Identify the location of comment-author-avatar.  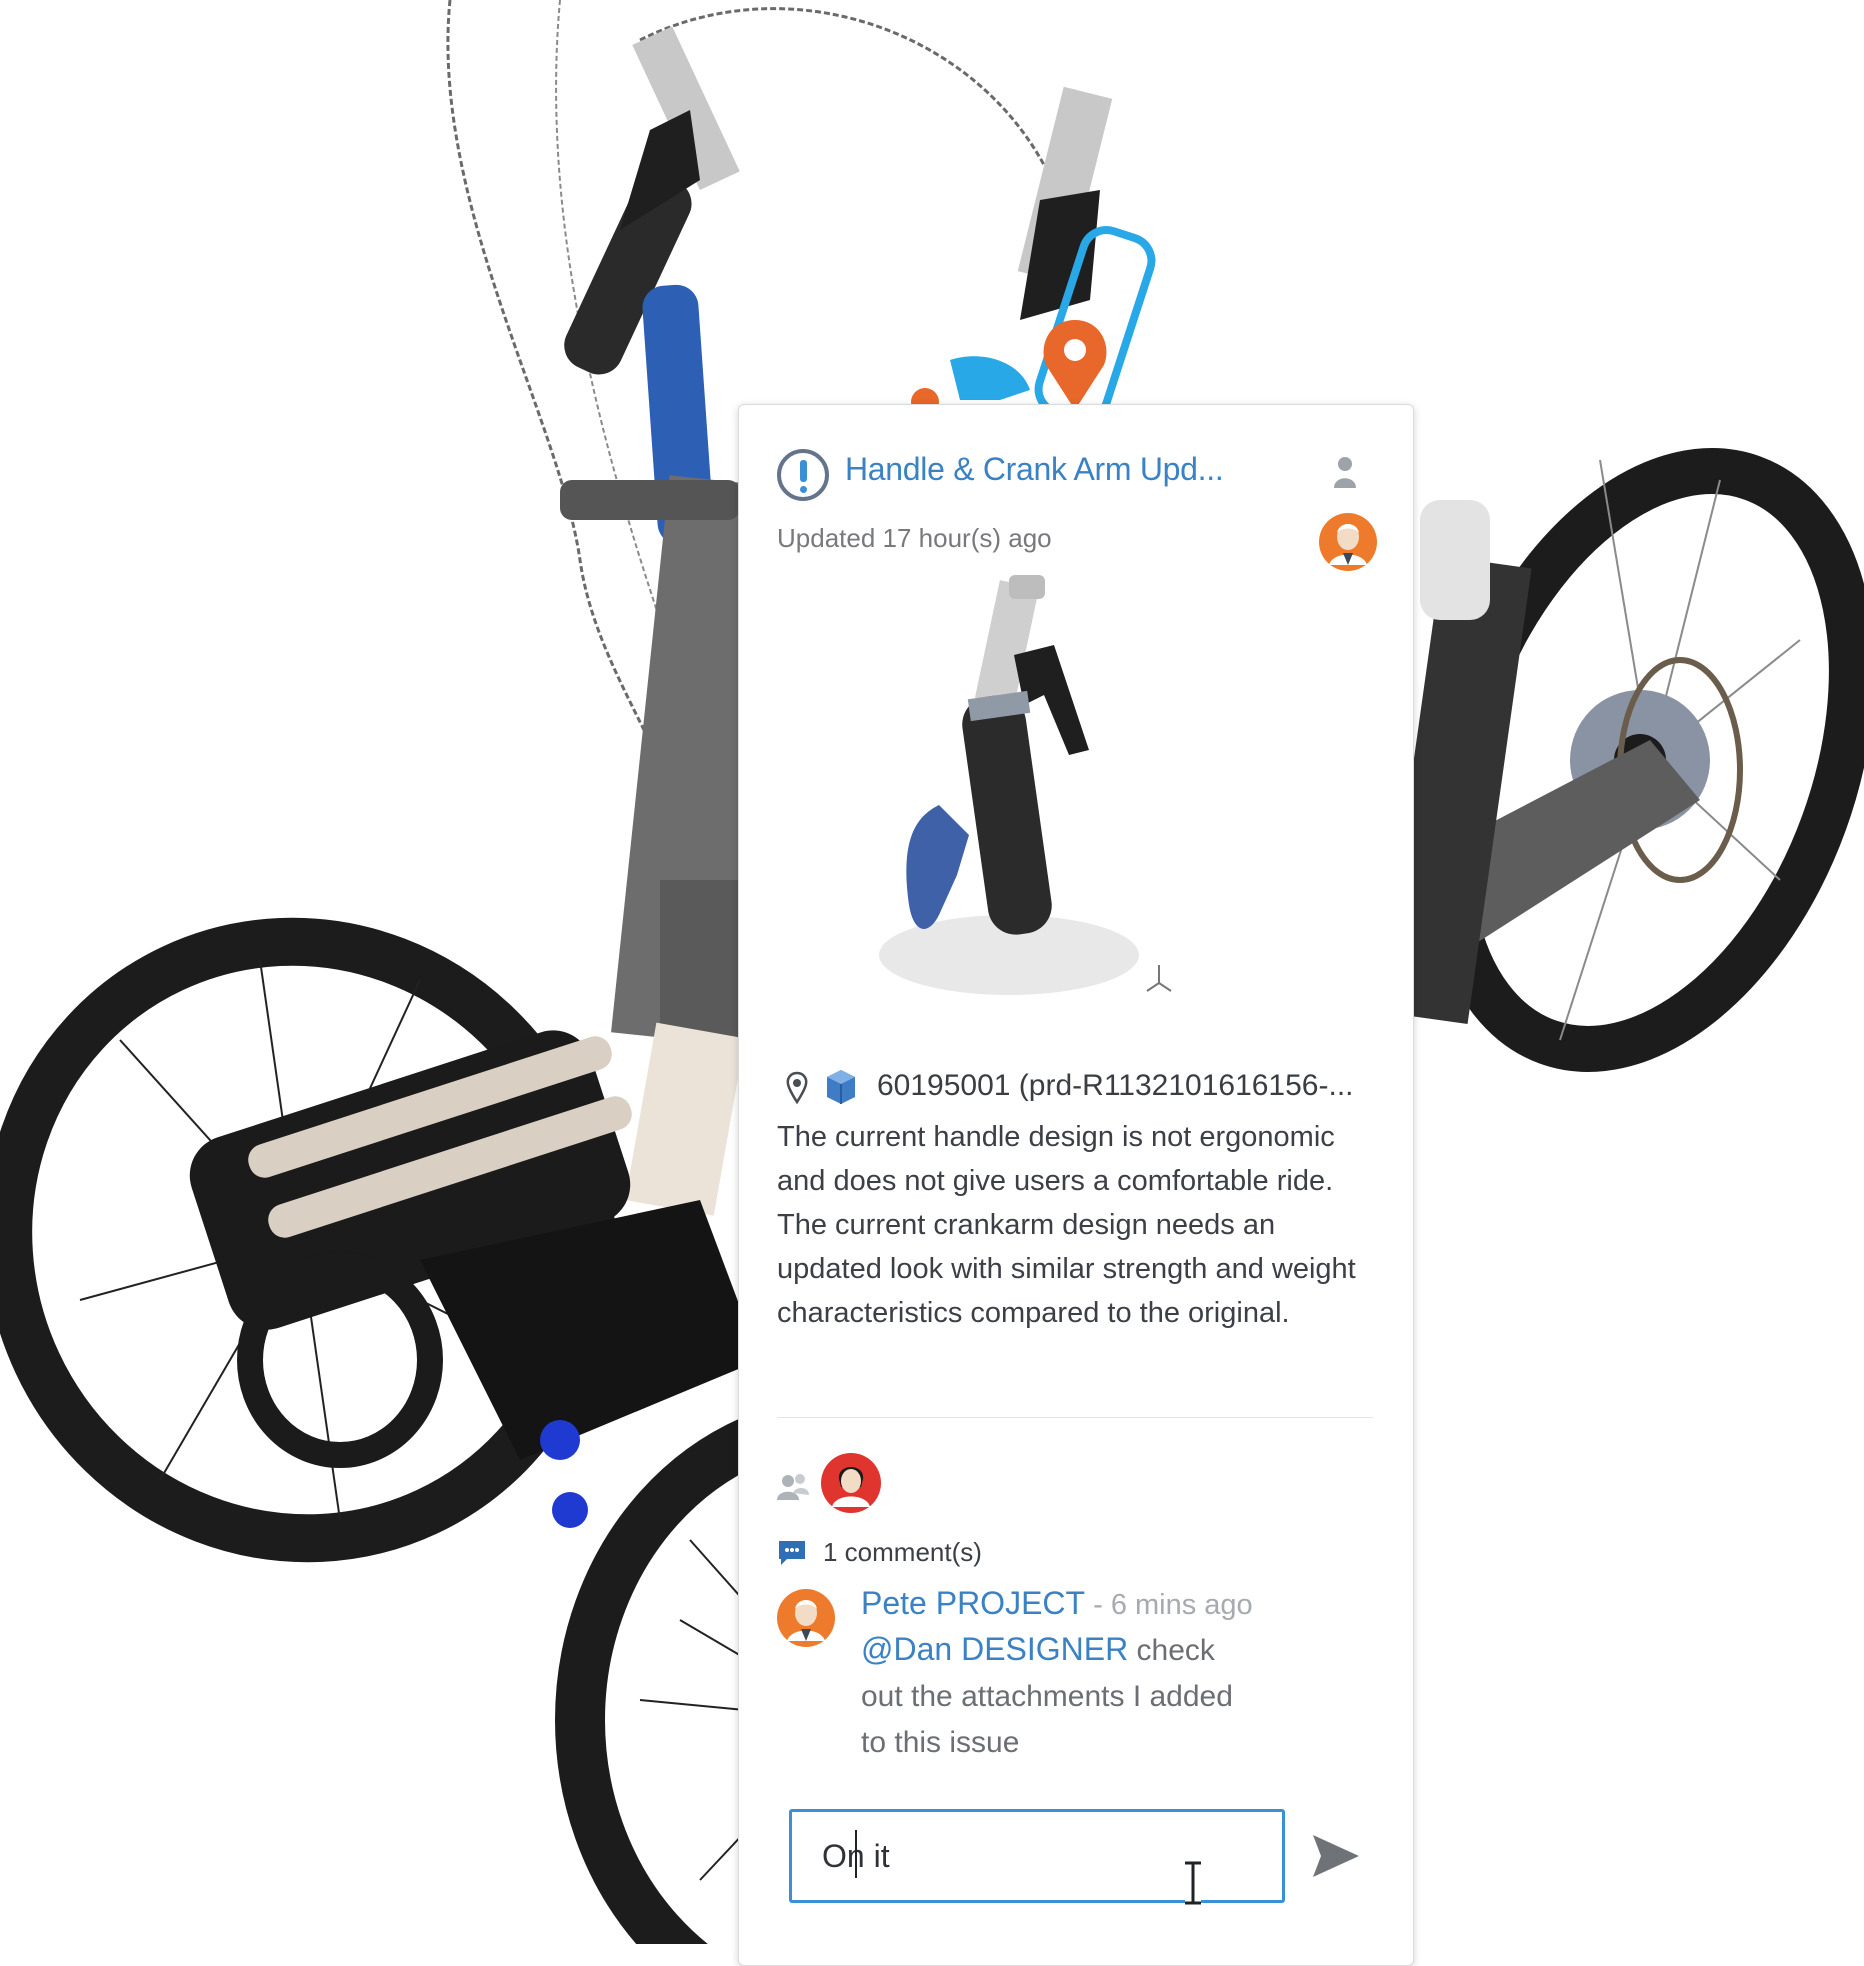
(806, 1618).